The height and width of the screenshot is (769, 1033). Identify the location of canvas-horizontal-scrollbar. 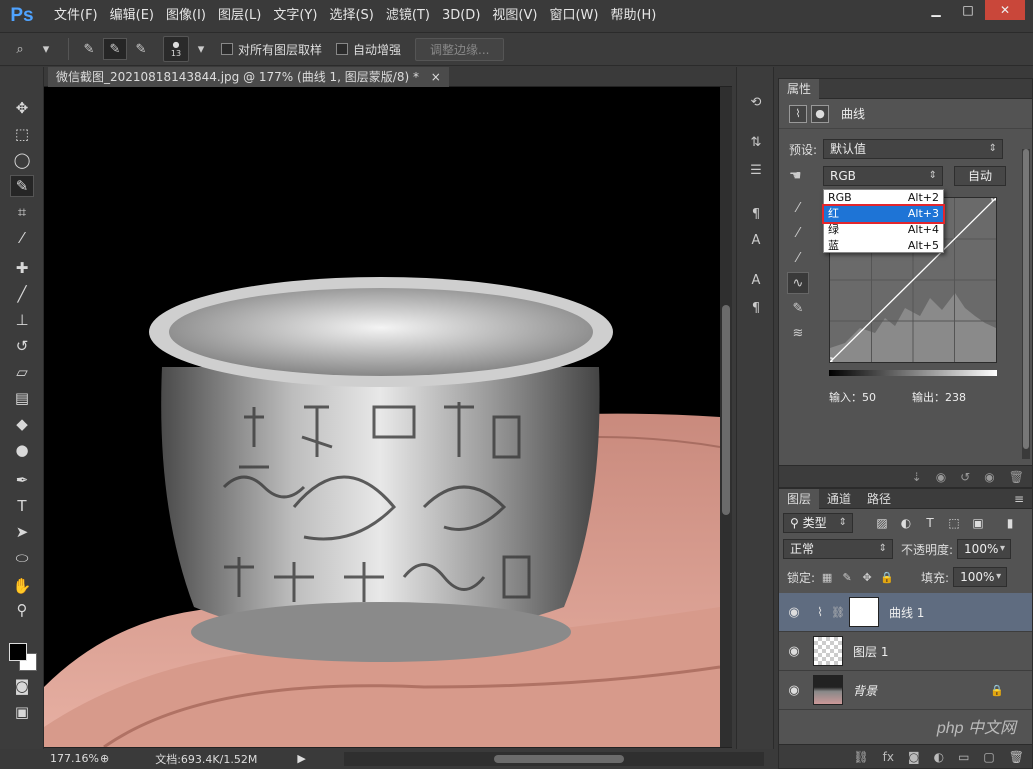
(554, 759).